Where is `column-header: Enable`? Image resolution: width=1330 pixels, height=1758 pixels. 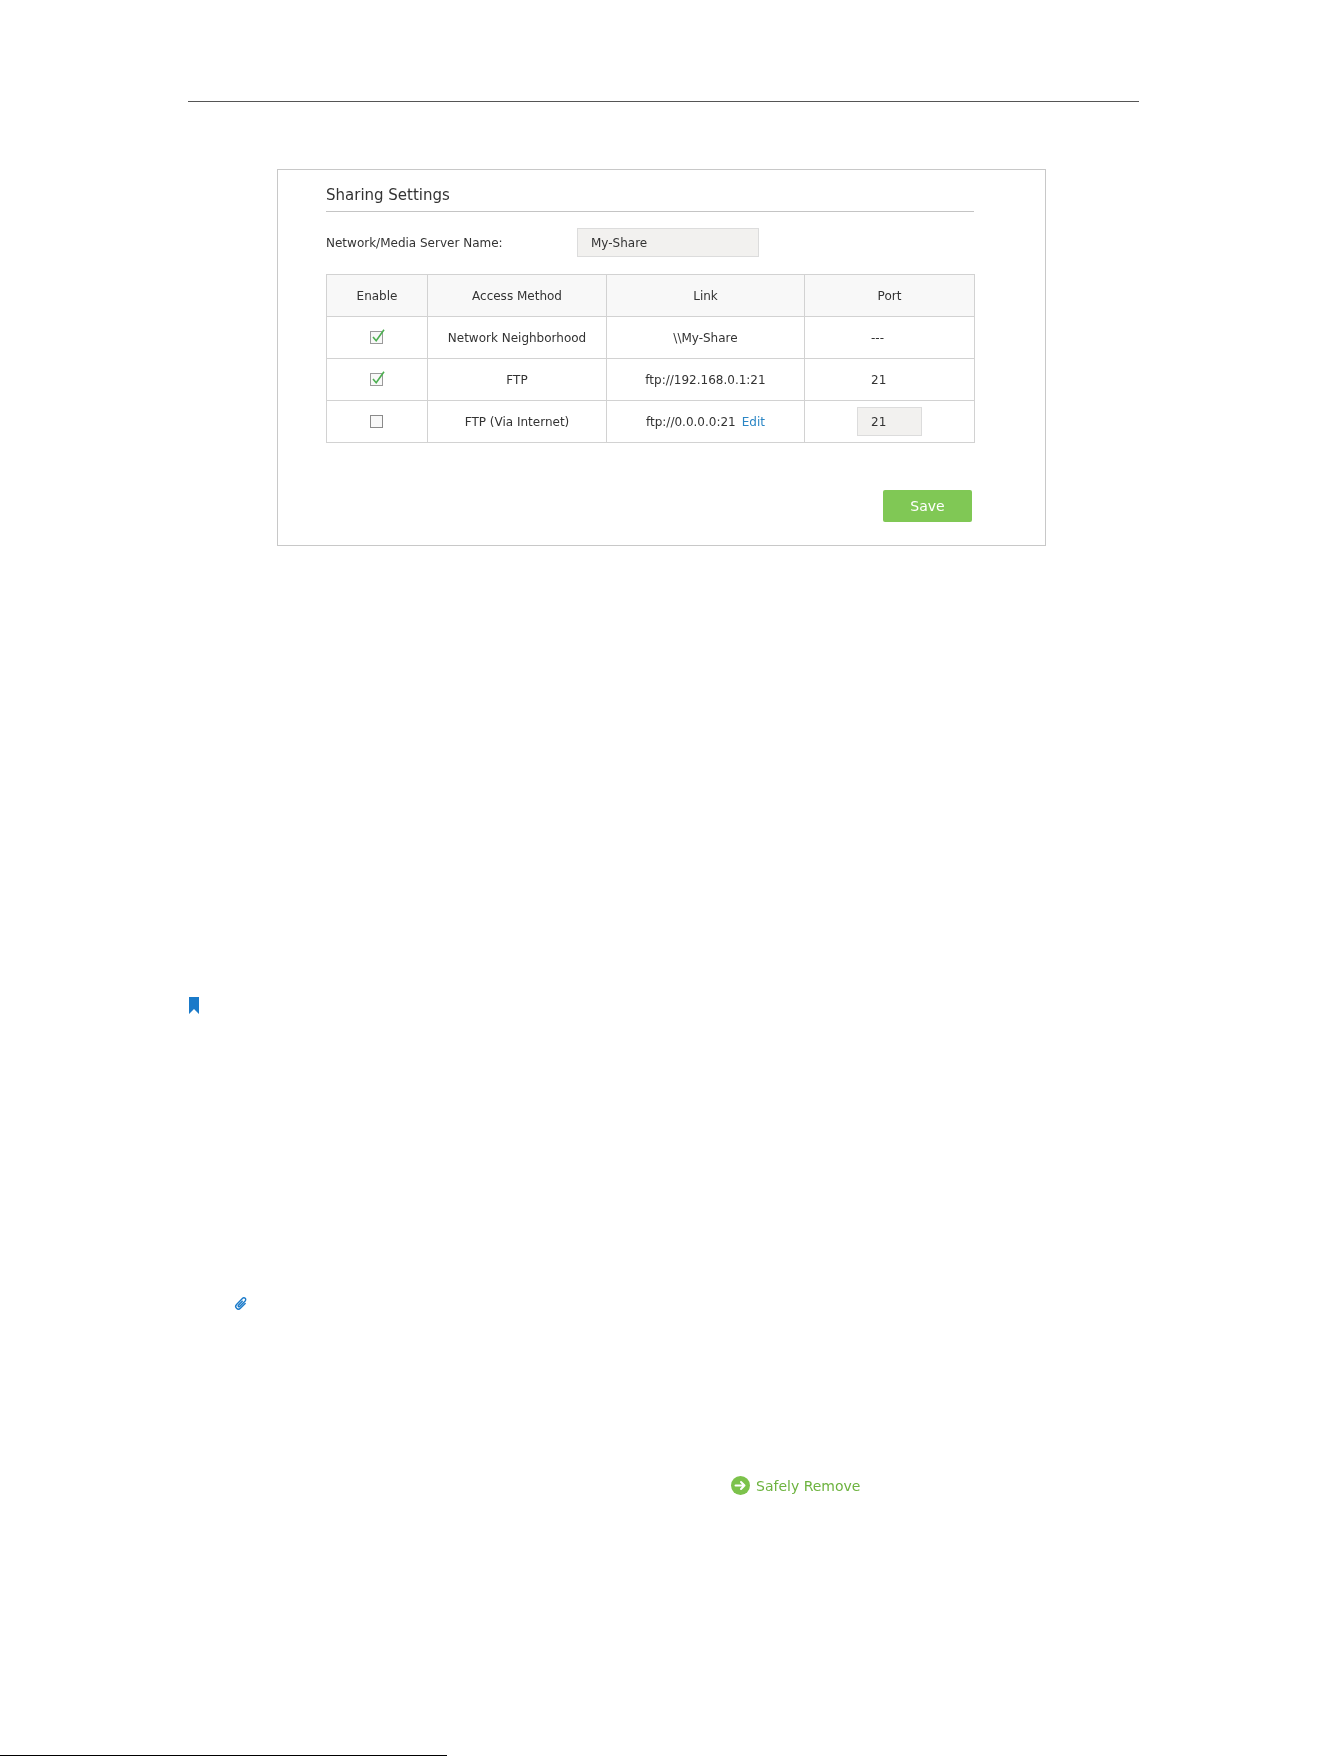 column-header: Enable is located at coordinates (377, 295).